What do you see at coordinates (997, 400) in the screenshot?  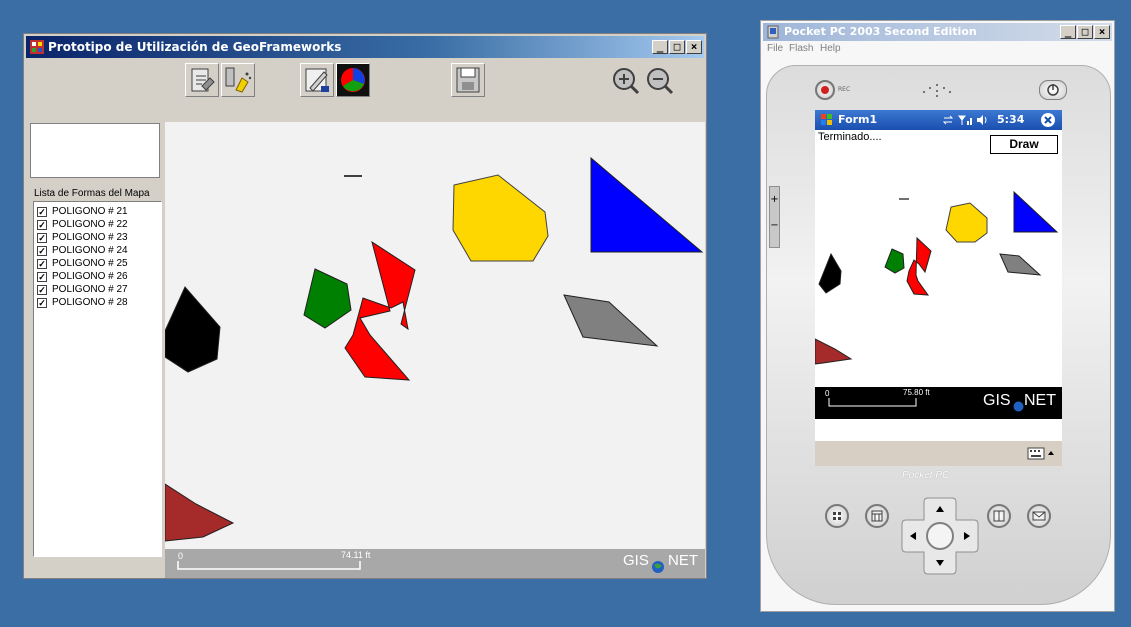 I see `ppc-gis-logo-text: GIS` at bounding box center [997, 400].